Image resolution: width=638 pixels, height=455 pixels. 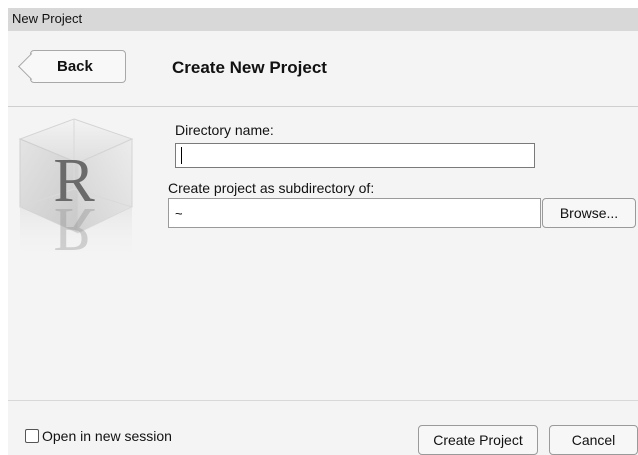 What do you see at coordinates (593, 440) in the screenshot?
I see `cancel-button: Cancel` at bounding box center [593, 440].